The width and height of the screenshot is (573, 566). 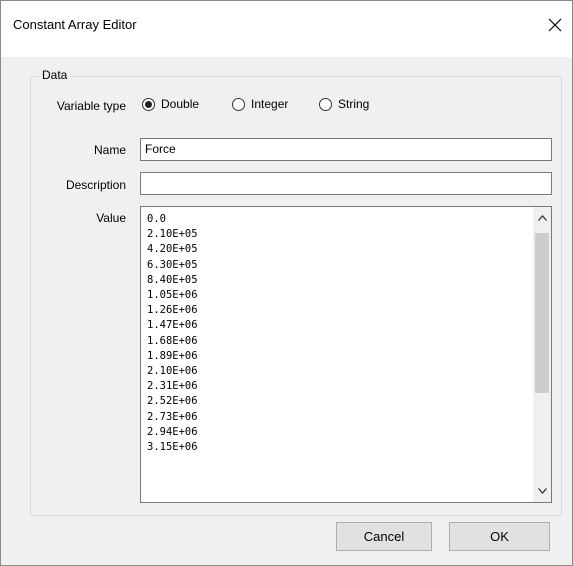 What do you see at coordinates (95, 185) in the screenshot?
I see `description-label: Description` at bounding box center [95, 185].